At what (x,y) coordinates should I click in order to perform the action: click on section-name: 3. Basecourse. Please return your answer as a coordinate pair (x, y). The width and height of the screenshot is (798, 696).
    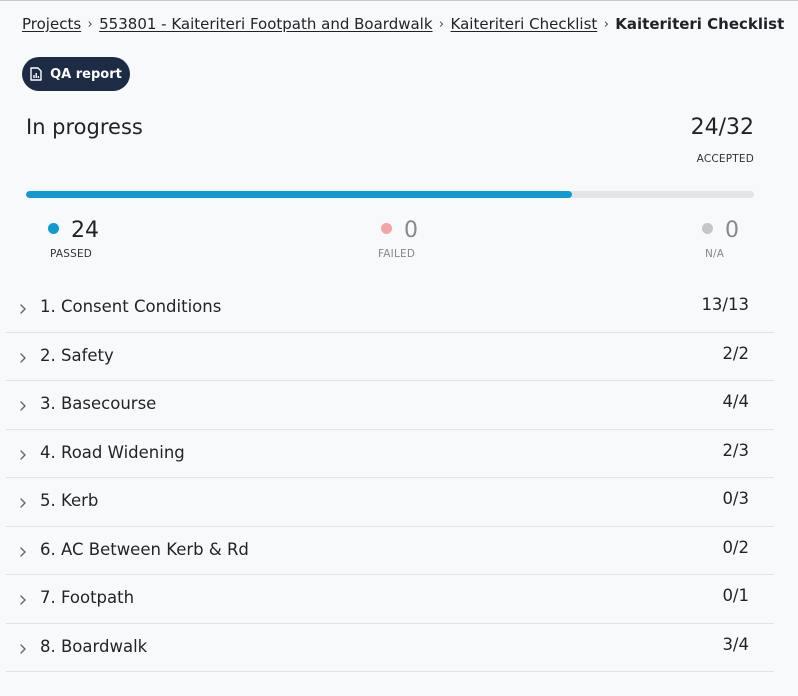
    Looking at the image, I should click on (98, 403).